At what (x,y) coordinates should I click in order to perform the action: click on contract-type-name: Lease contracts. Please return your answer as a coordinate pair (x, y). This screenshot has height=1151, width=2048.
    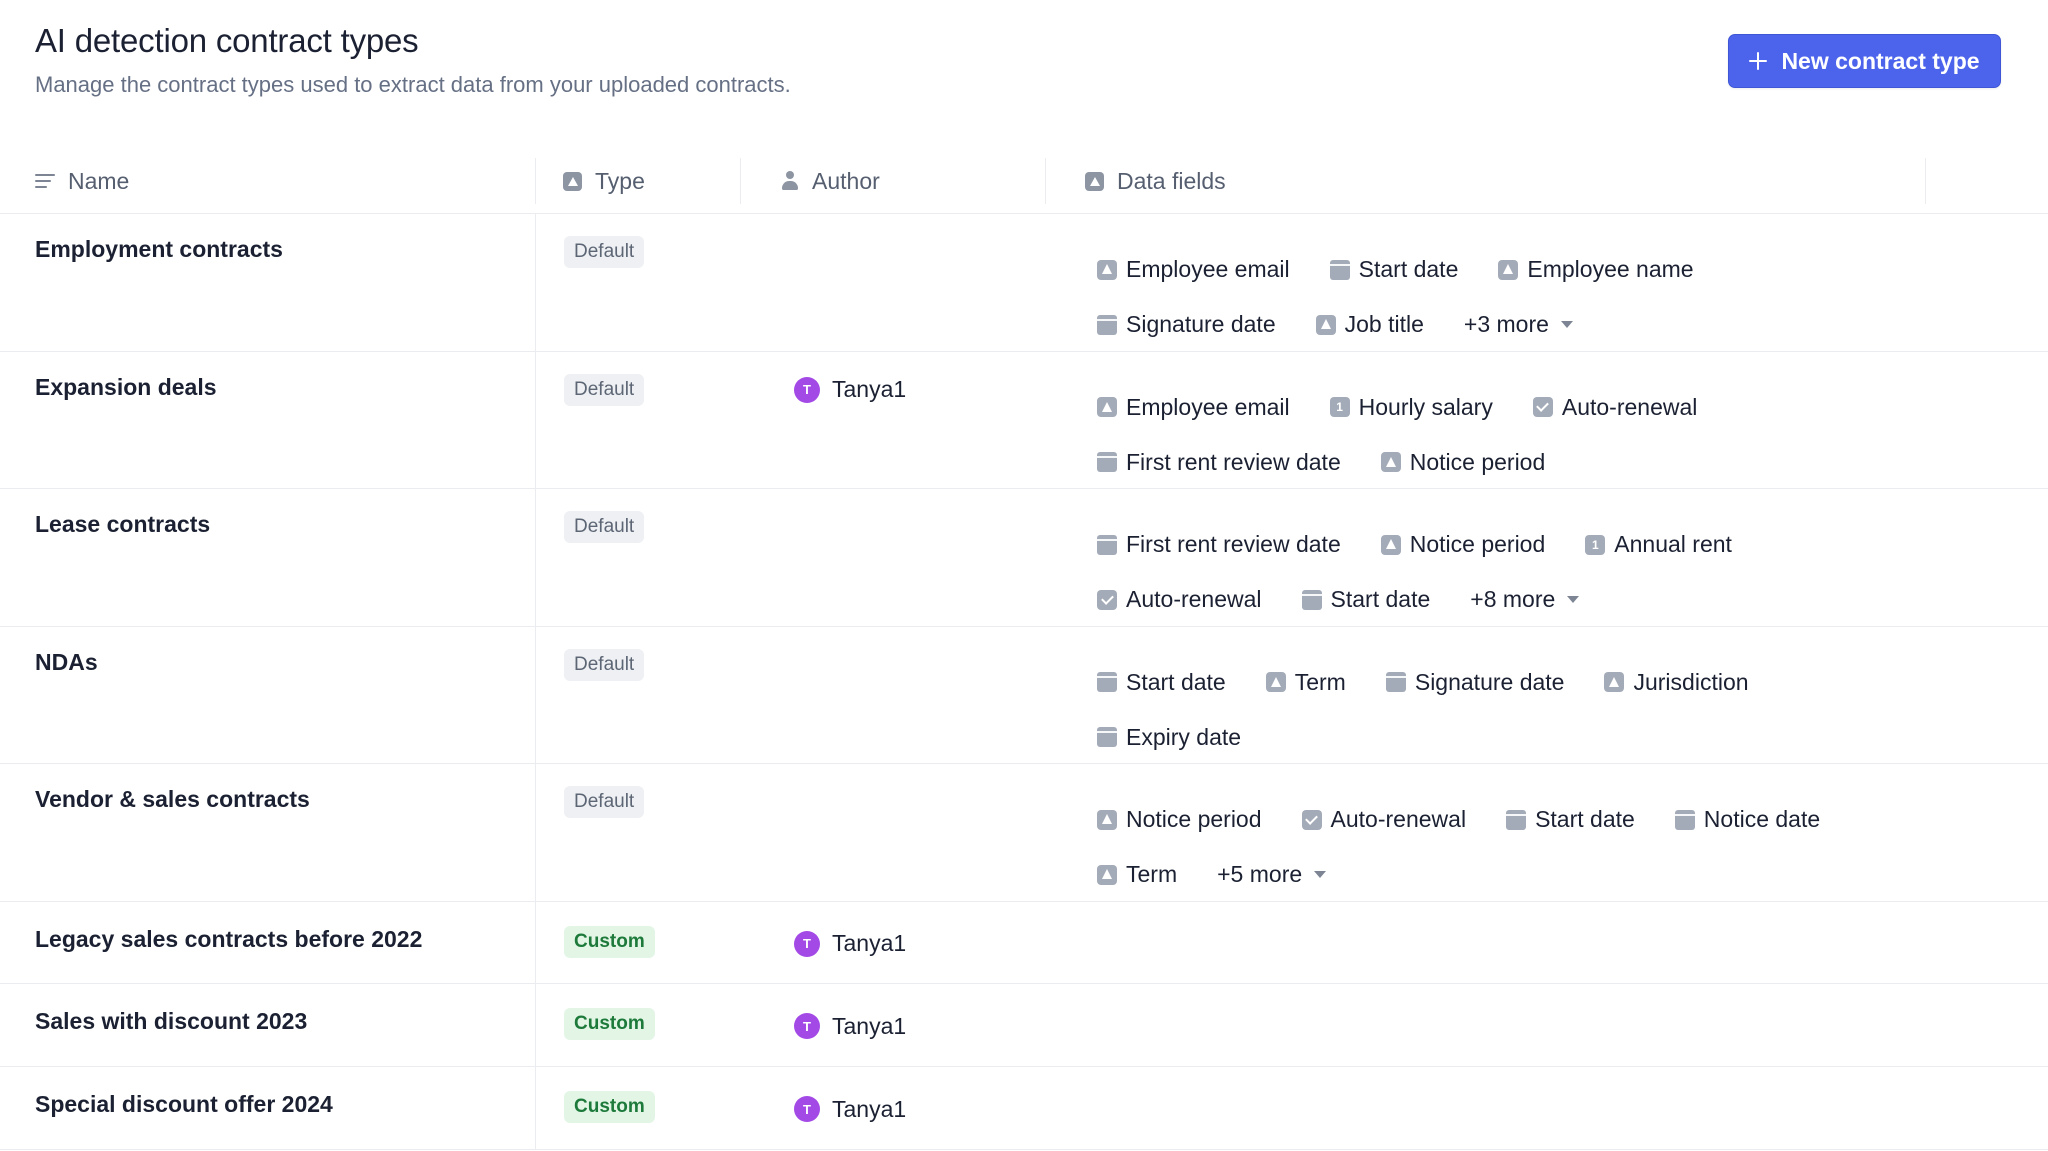
    Looking at the image, I should click on (122, 524).